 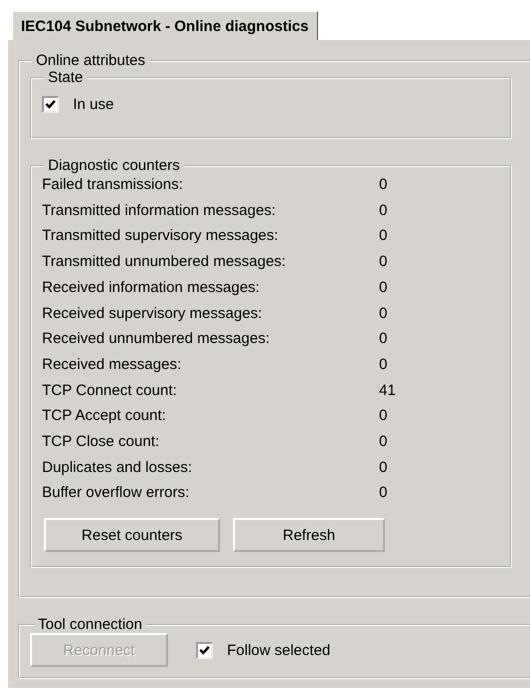 What do you see at coordinates (65, 77) in the screenshot?
I see `group-title: State` at bounding box center [65, 77].